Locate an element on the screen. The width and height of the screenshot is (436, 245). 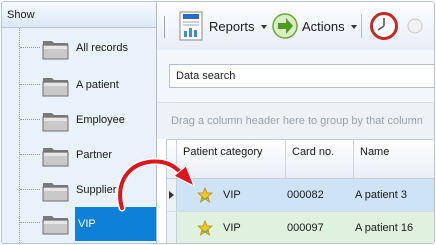
report-icon is located at coordinates (191, 26).